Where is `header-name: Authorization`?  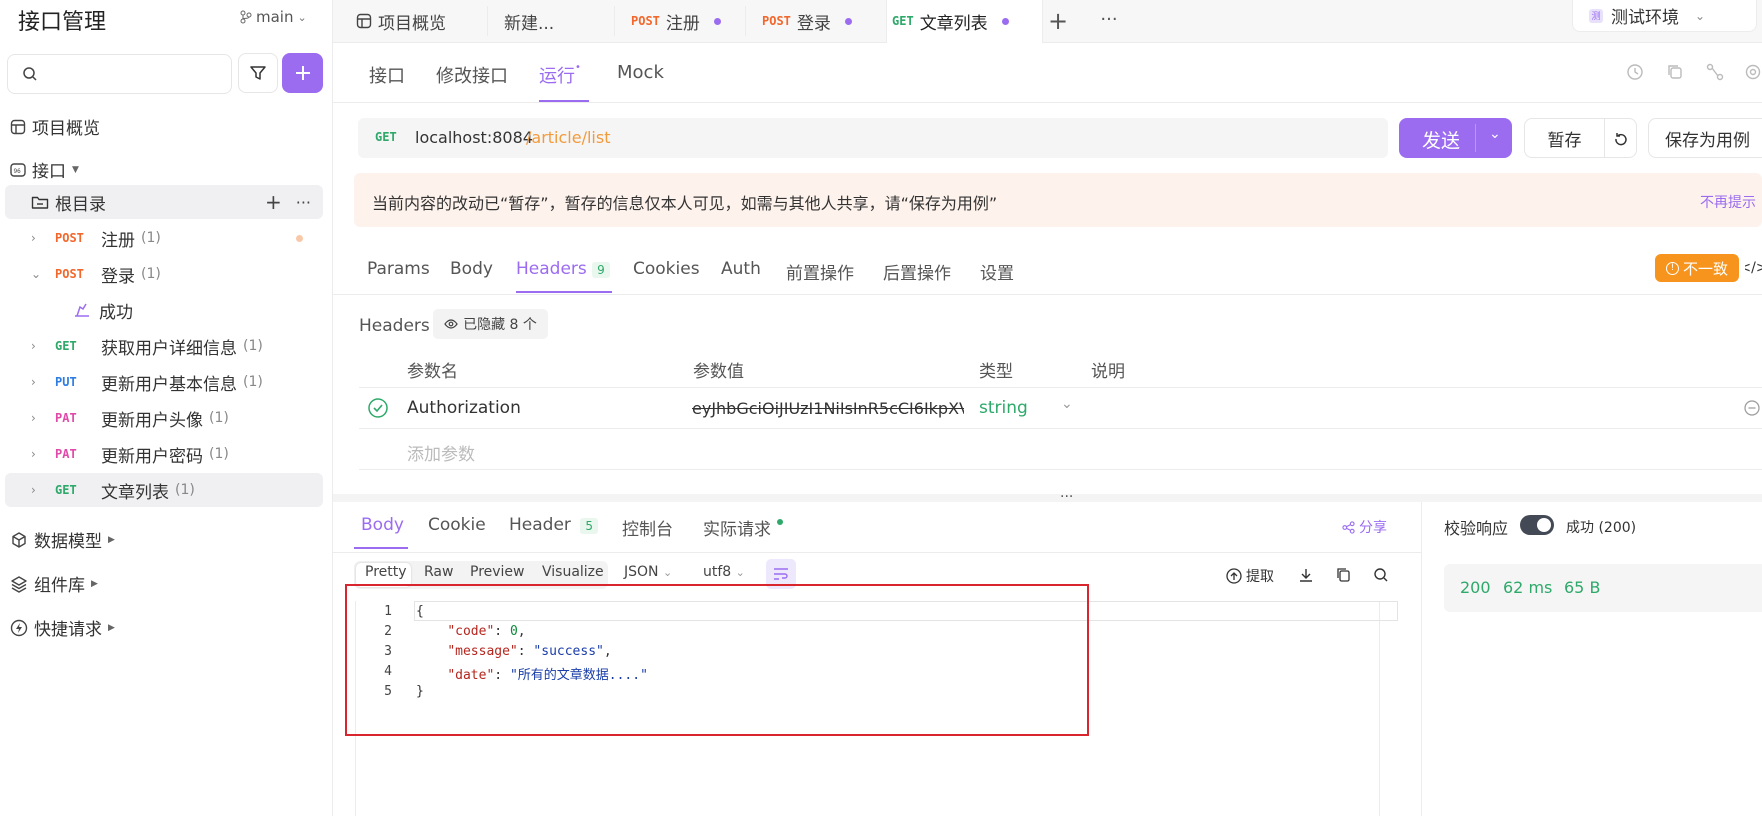
header-name: Authorization is located at coordinates (464, 408).